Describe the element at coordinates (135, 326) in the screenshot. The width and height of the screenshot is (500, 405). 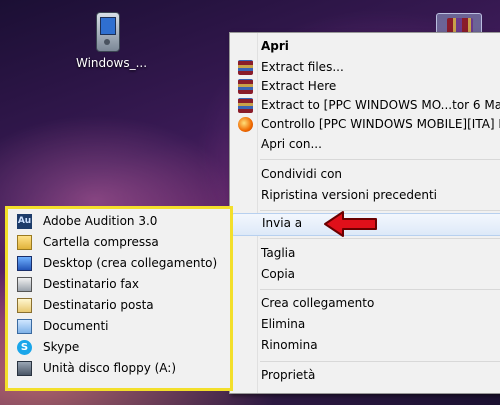
I see `sendto-item-documents: Documenti` at that location.